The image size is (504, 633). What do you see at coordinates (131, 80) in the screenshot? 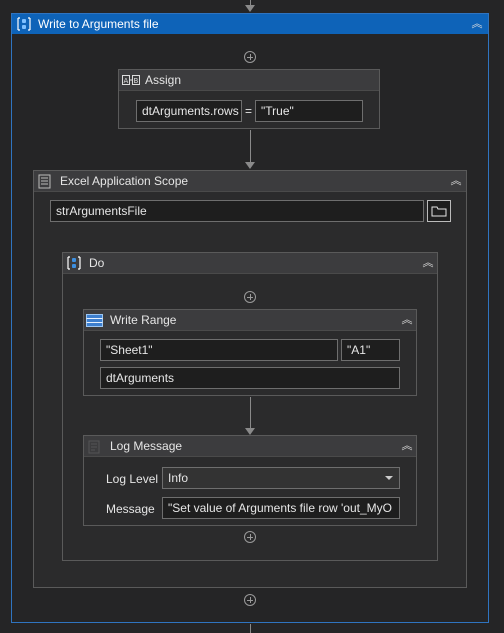
I see `assign-icon: A B` at bounding box center [131, 80].